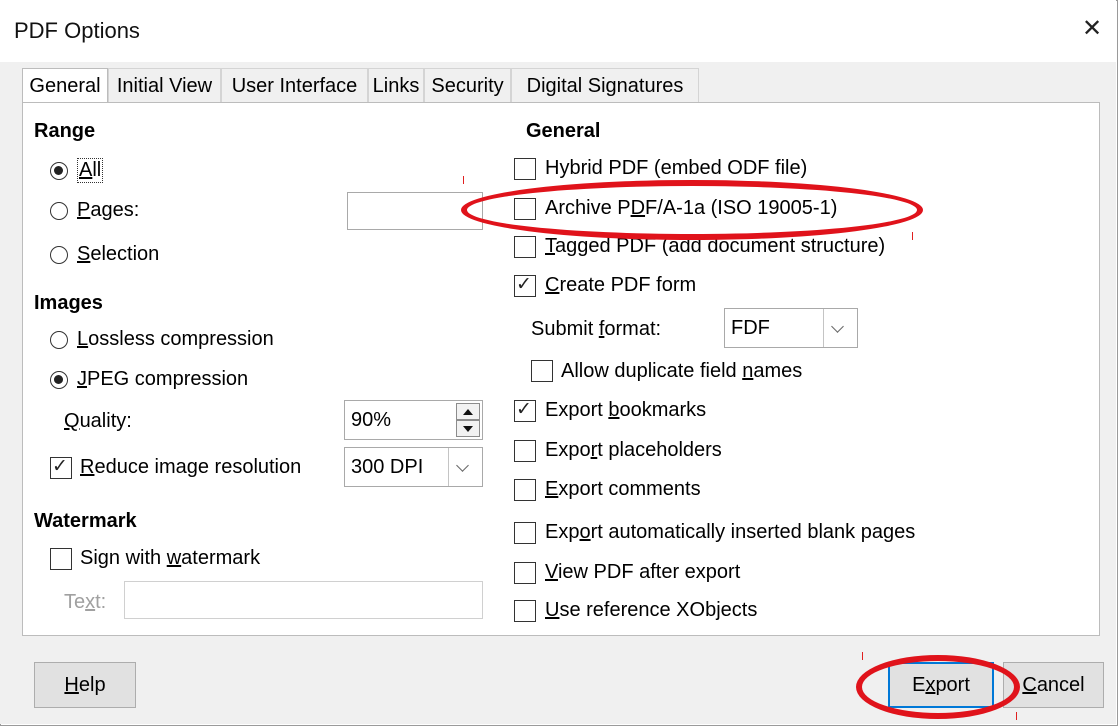 The width and height of the screenshot is (1118, 726). What do you see at coordinates (59, 255) in the screenshot?
I see `range-selection-radio` at bounding box center [59, 255].